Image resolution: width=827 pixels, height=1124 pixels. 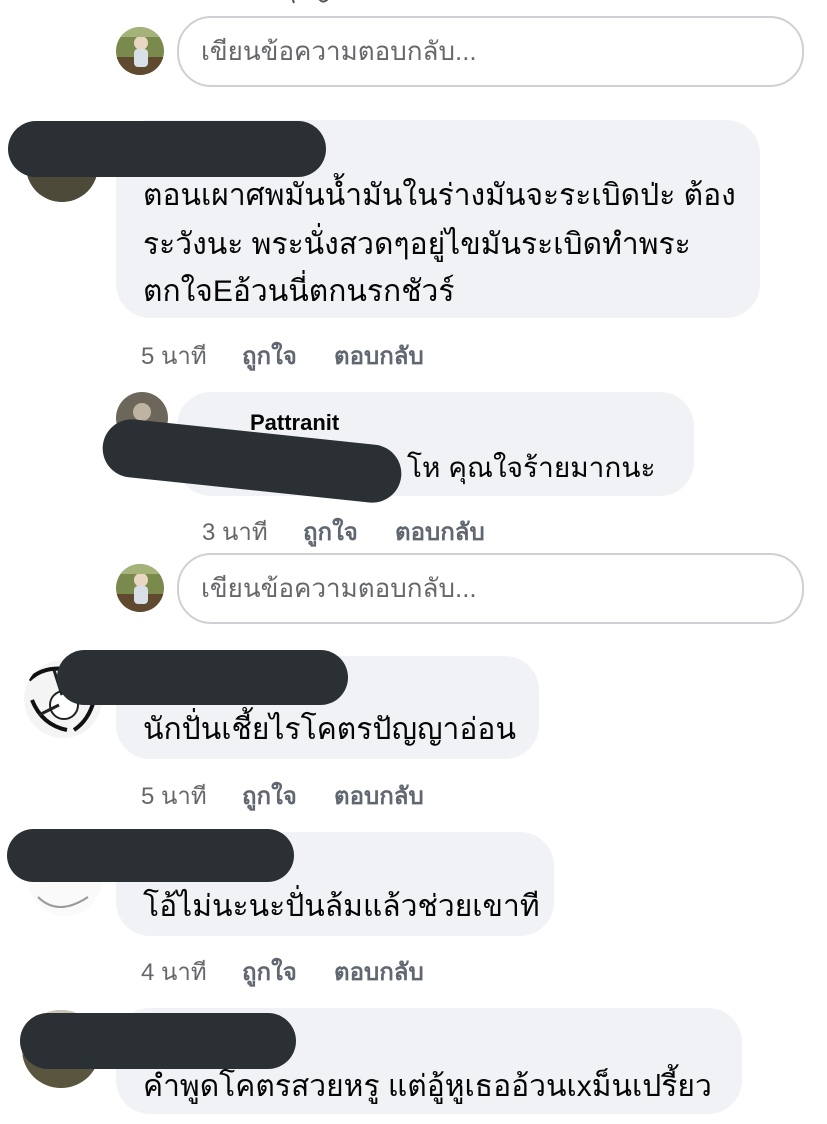 I want to click on reply-text: โห คุณใจร้ายมากนะ, so click(x=531, y=467).